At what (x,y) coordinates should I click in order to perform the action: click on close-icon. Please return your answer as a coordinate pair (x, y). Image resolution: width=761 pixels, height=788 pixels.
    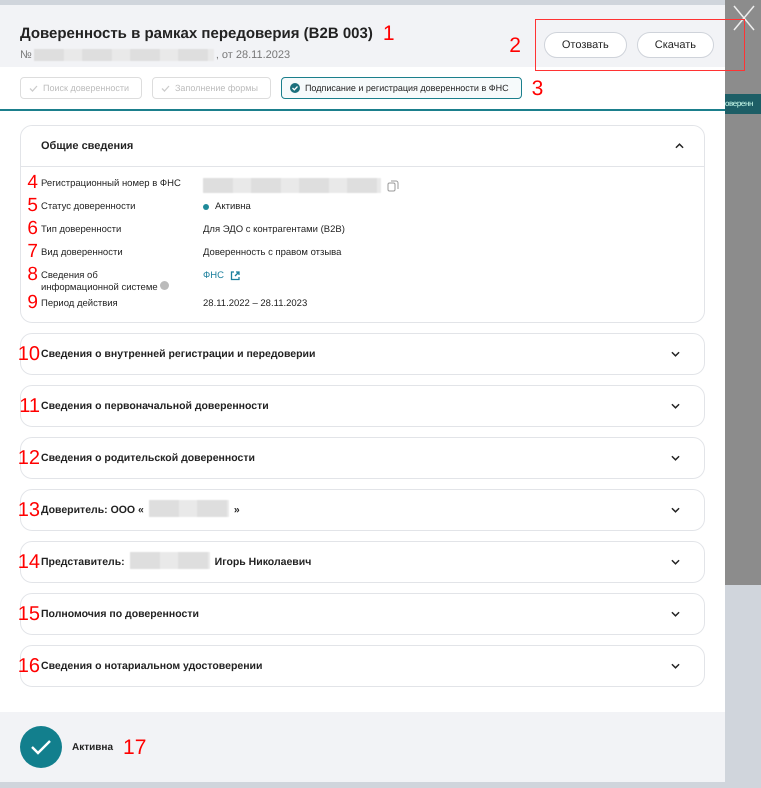
    Looking at the image, I should click on (744, 18).